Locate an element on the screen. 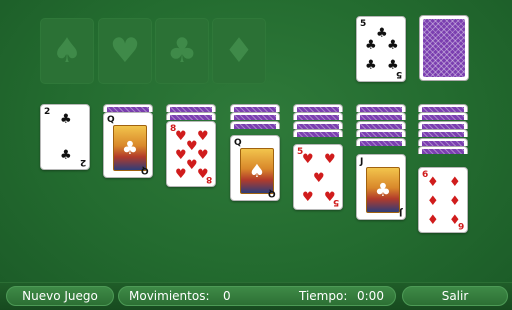 The width and height of the screenshot is (512, 310). tableau-2-face-down is located at coordinates (128, 108).